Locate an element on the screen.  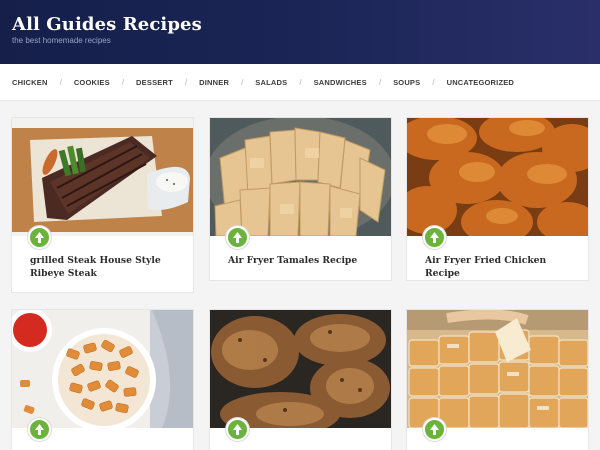
nav-item-uncategorized: UNCATEGORIZED is located at coordinates (480, 82).